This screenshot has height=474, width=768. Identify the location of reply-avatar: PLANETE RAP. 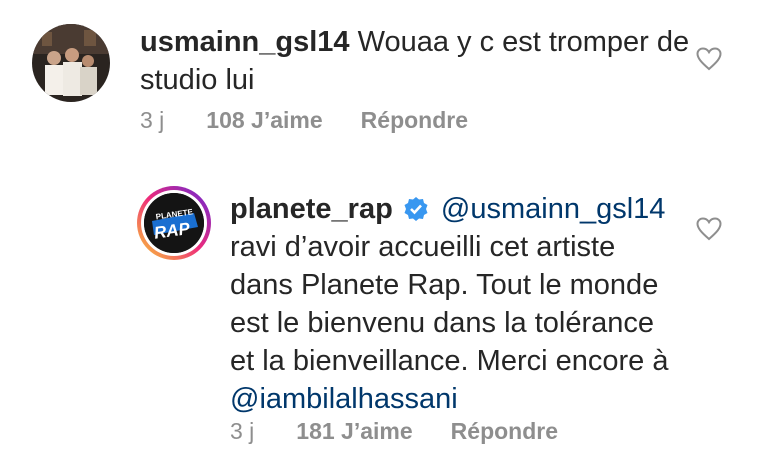
(174, 223).